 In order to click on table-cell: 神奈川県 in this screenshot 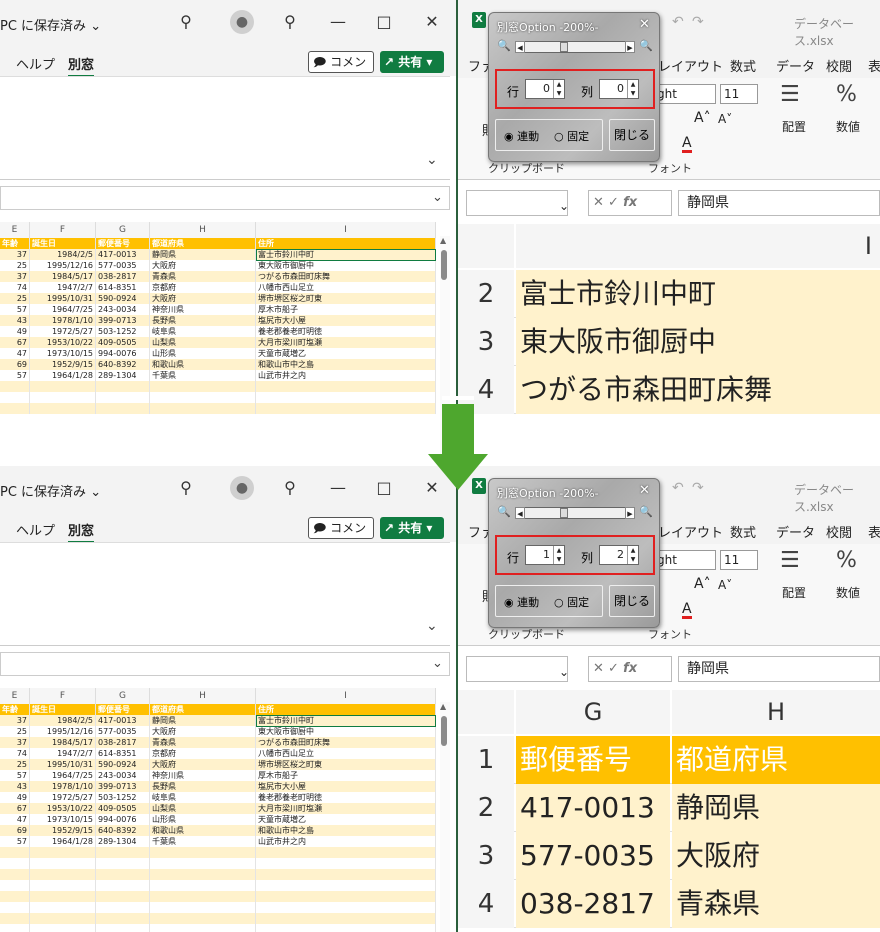, I will do `click(203, 309)`.